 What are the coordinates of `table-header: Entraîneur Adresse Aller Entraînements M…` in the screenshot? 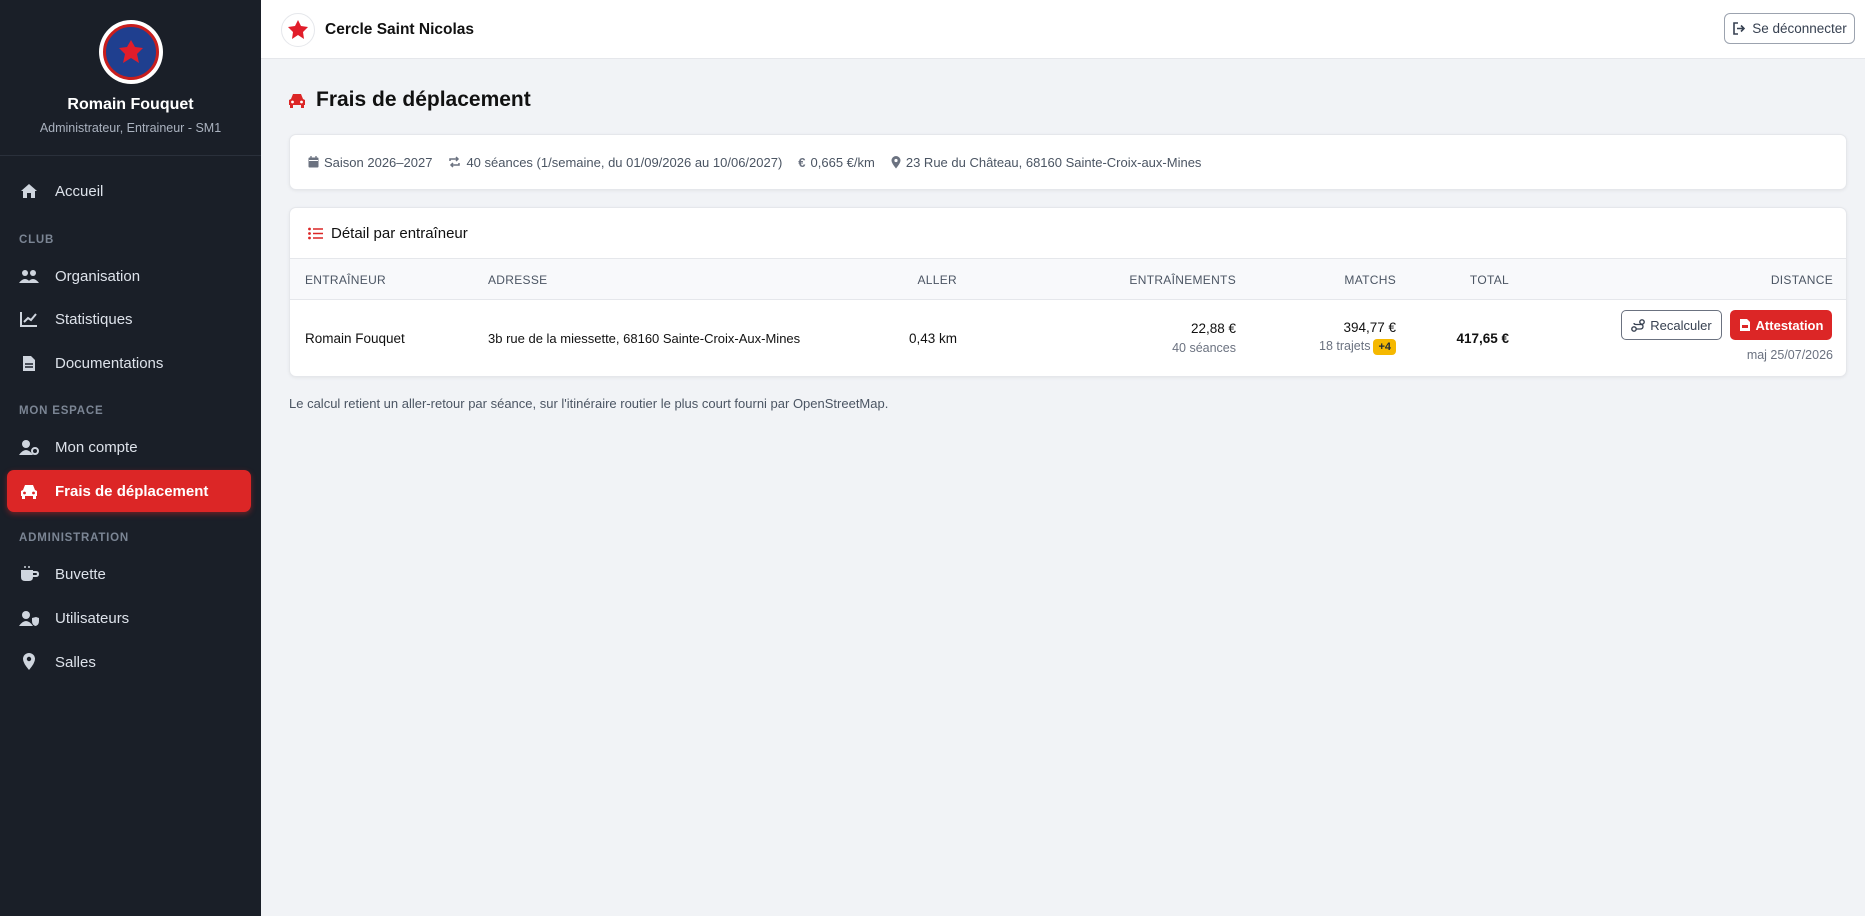 It's located at (1068, 279).